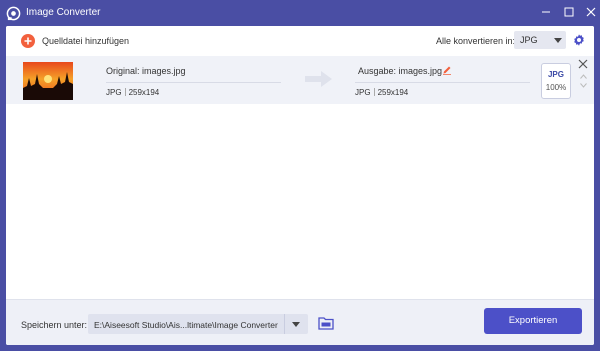 Image resolution: width=600 pixels, height=351 pixels. What do you see at coordinates (318, 79) in the screenshot?
I see `arrow-right-icon` at bounding box center [318, 79].